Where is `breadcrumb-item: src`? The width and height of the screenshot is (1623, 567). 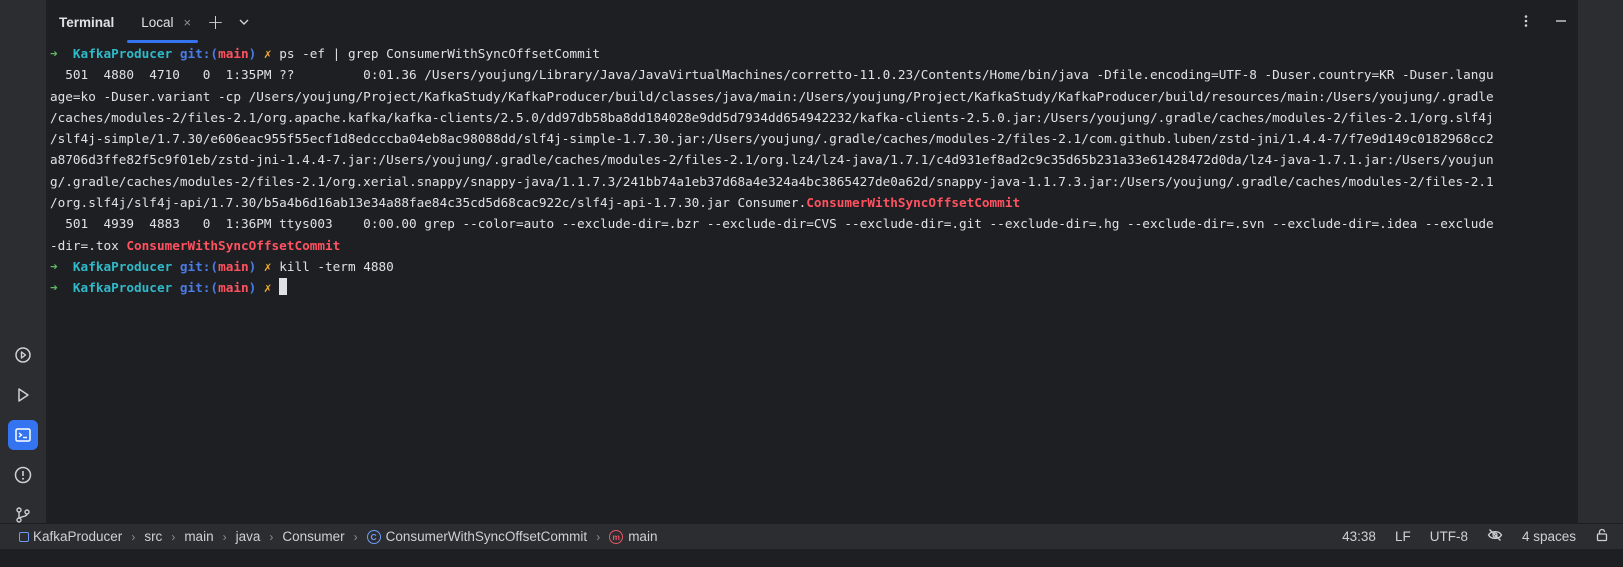
breadcrumb-item: src is located at coordinates (153, 536).